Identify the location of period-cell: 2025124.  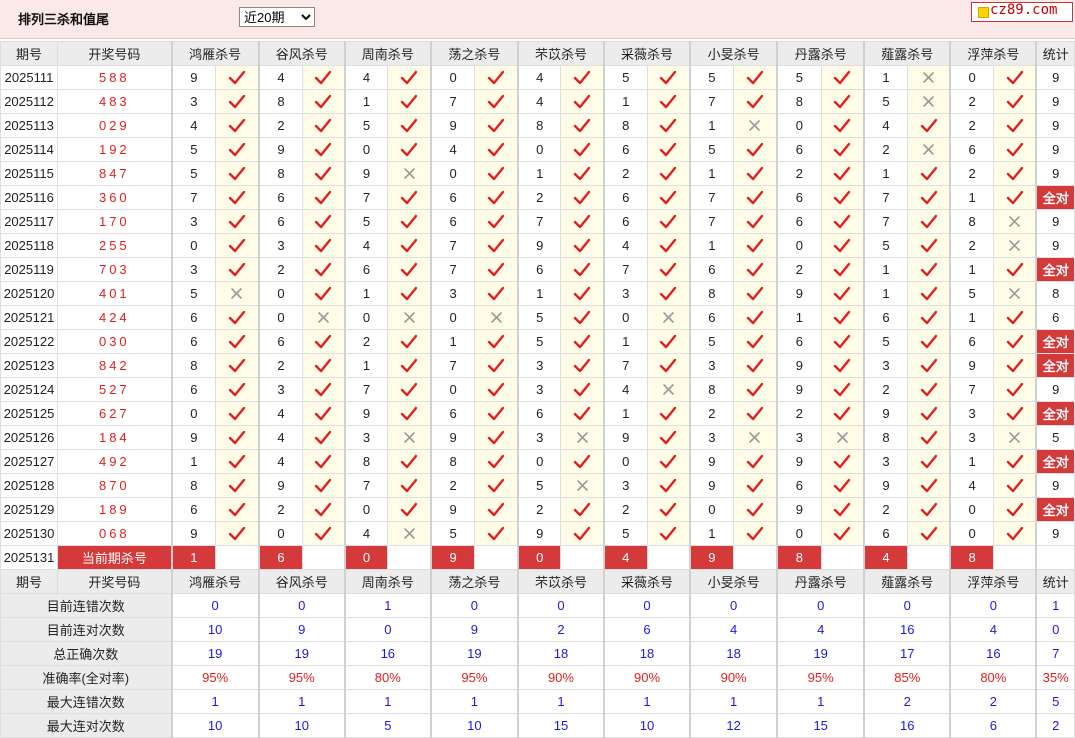
(29, 389).